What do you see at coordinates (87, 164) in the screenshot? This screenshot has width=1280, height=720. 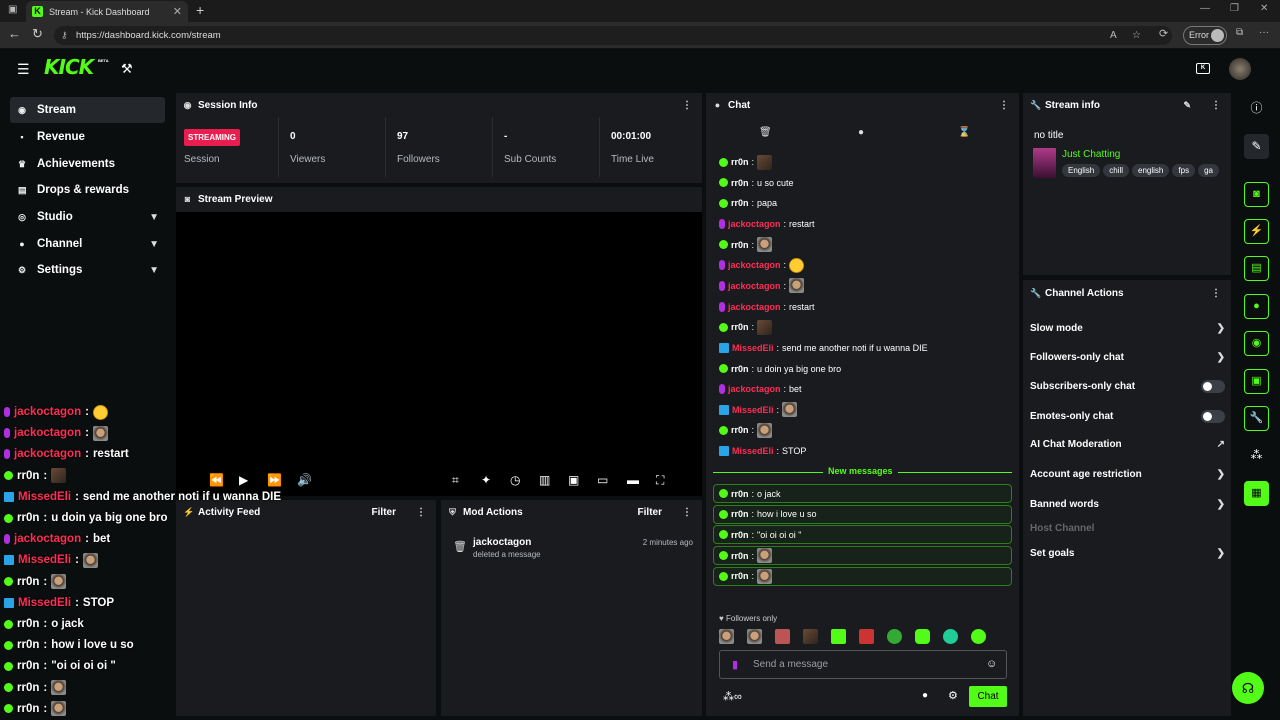 I see `sidebar-item-achievements: ♛ Achievements` at bounding box center [87, 164].